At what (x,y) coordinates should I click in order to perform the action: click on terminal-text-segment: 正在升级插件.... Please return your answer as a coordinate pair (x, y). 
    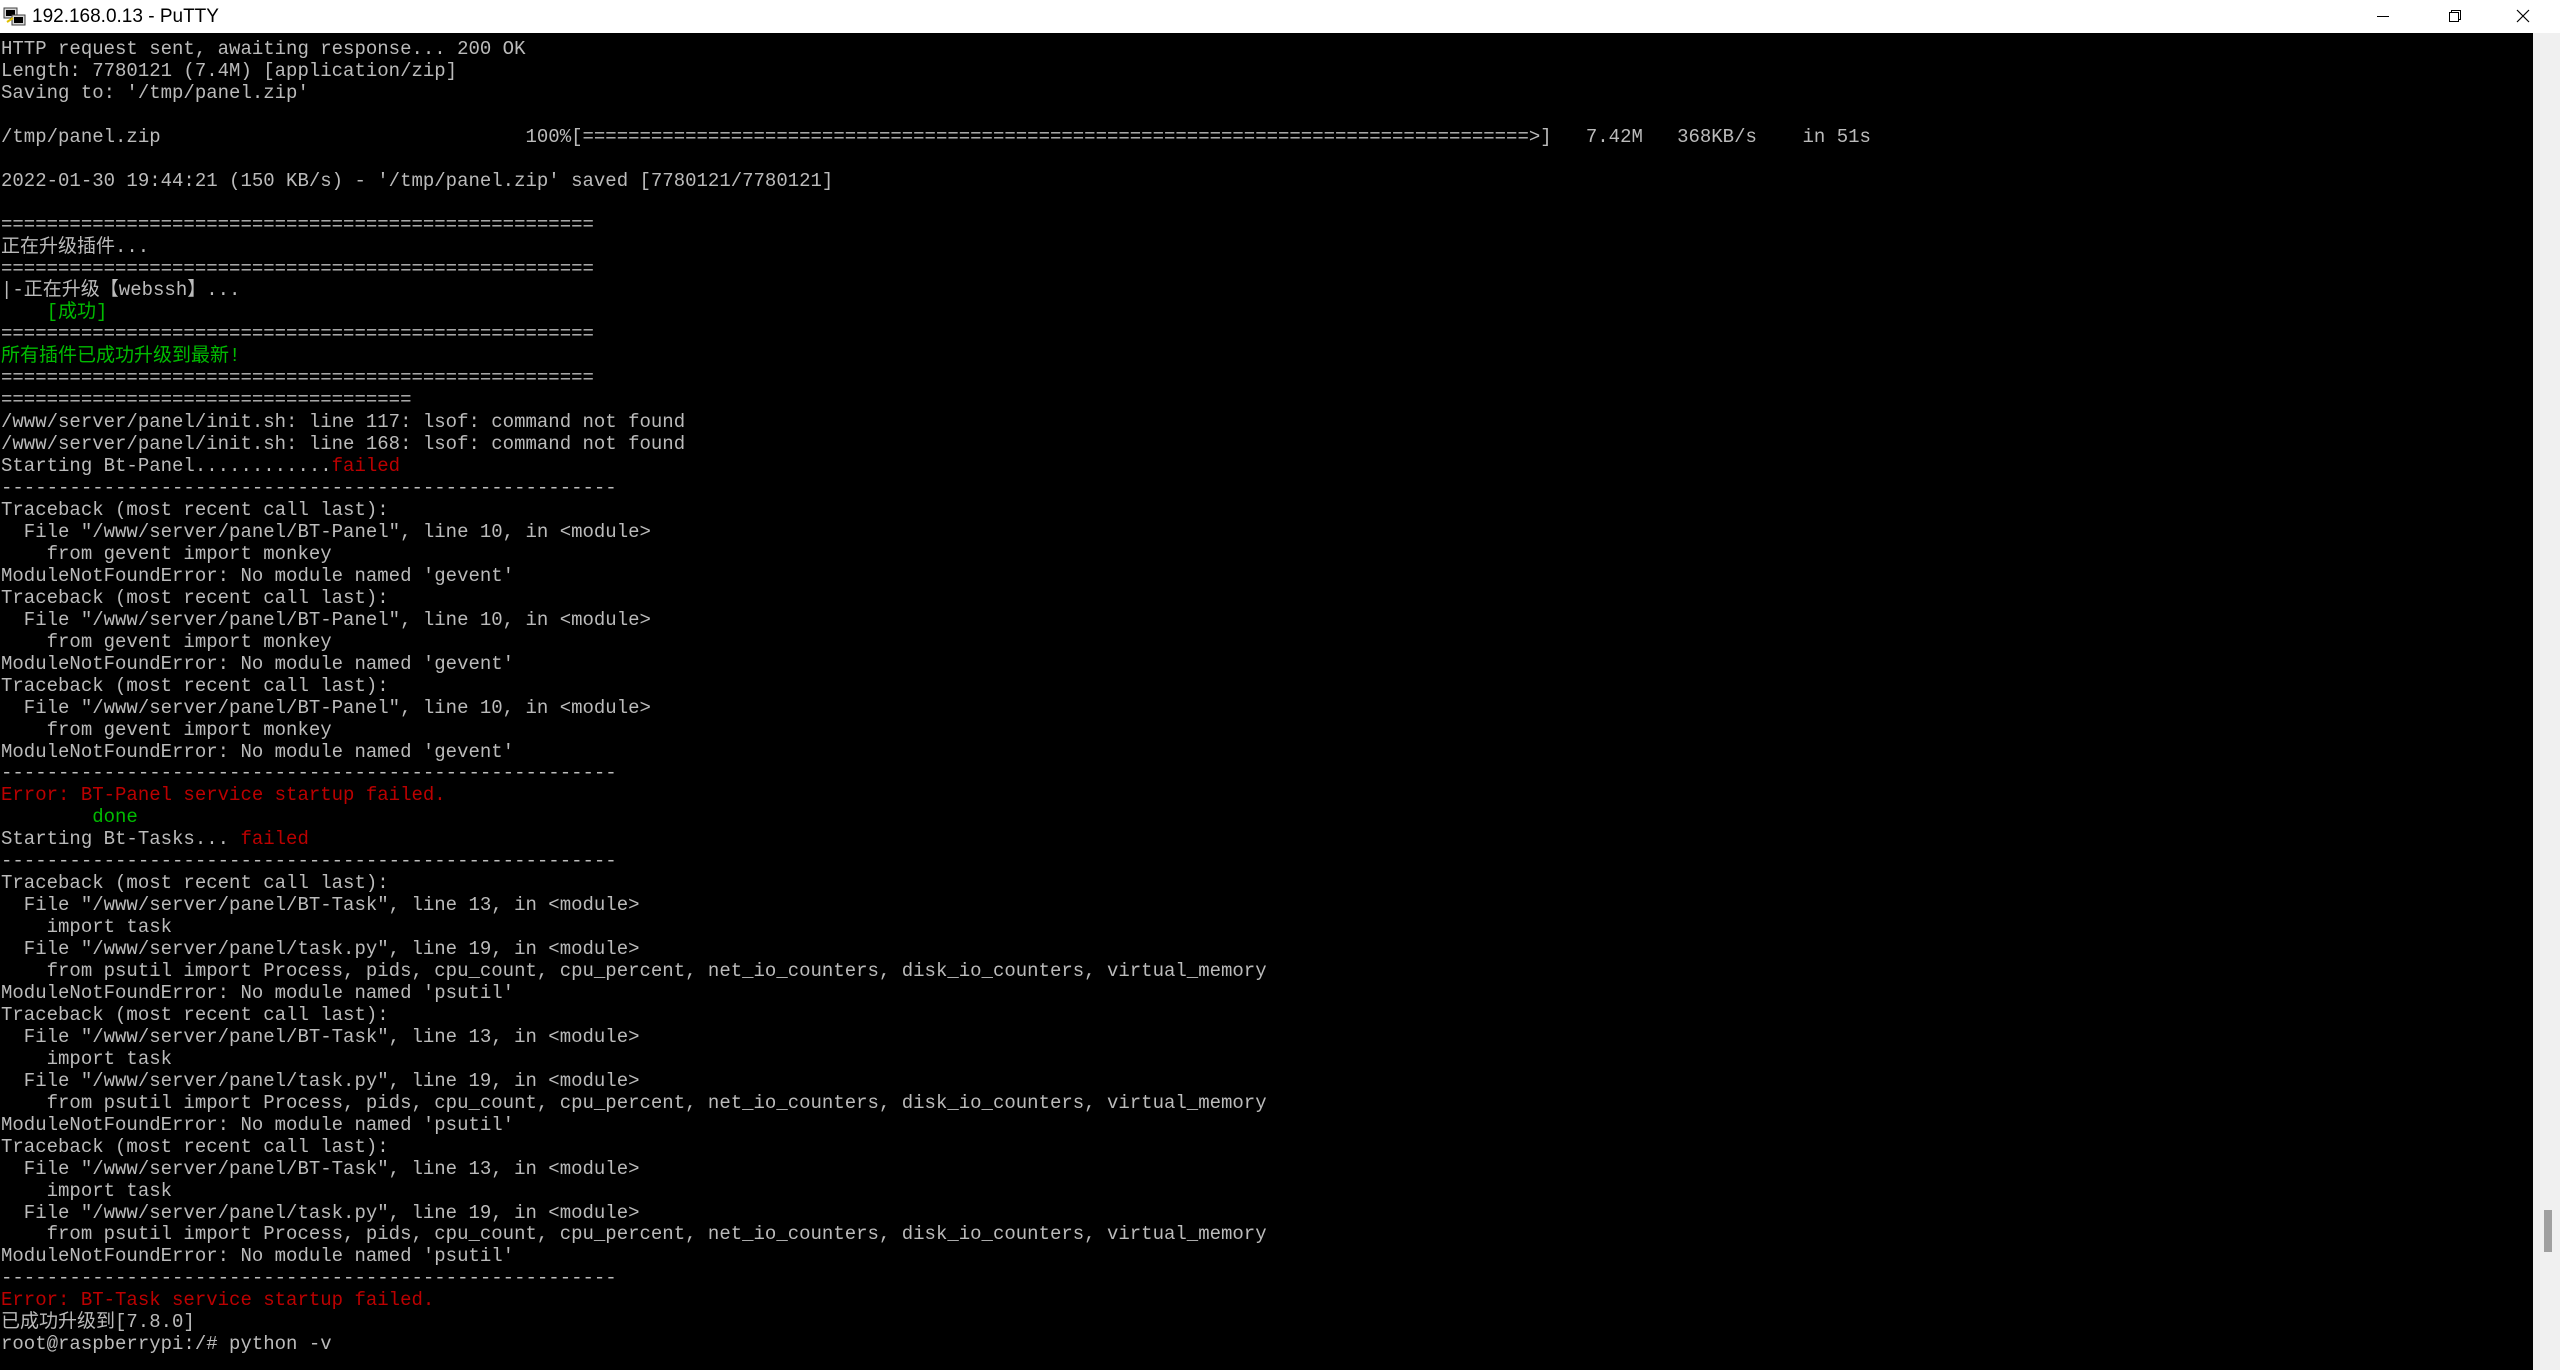
    Looking at the image, I should click on (75, 246).